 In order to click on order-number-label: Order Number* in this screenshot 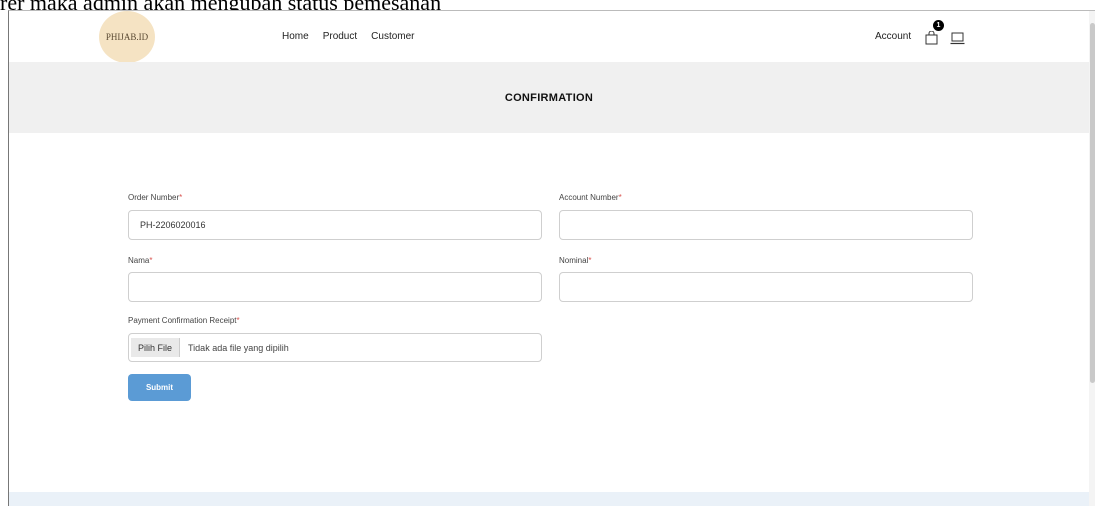, I will do `click(155, 197)`.